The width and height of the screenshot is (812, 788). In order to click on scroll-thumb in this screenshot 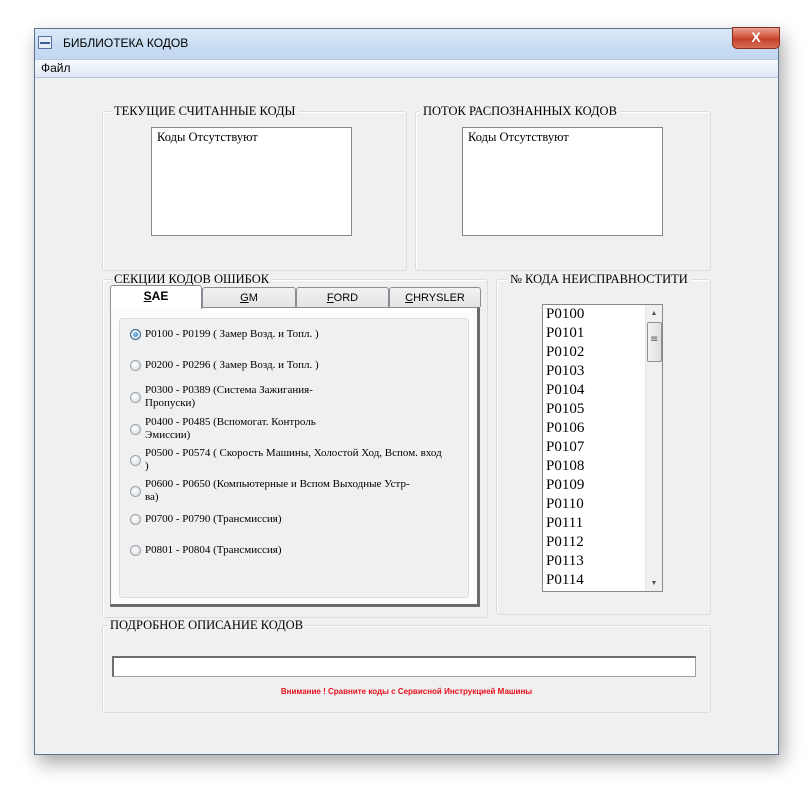, I will do `click(654, 342)`.